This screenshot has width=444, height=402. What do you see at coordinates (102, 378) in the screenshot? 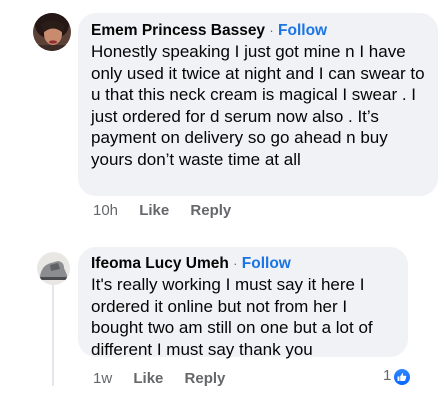
I see `comment-timestamp: 1w` at bounding box center [102, 378].